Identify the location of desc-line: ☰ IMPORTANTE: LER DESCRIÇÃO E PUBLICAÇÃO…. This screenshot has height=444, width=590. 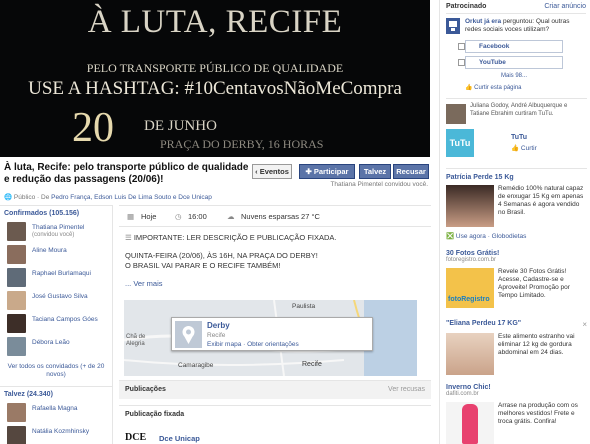
(275, 238).